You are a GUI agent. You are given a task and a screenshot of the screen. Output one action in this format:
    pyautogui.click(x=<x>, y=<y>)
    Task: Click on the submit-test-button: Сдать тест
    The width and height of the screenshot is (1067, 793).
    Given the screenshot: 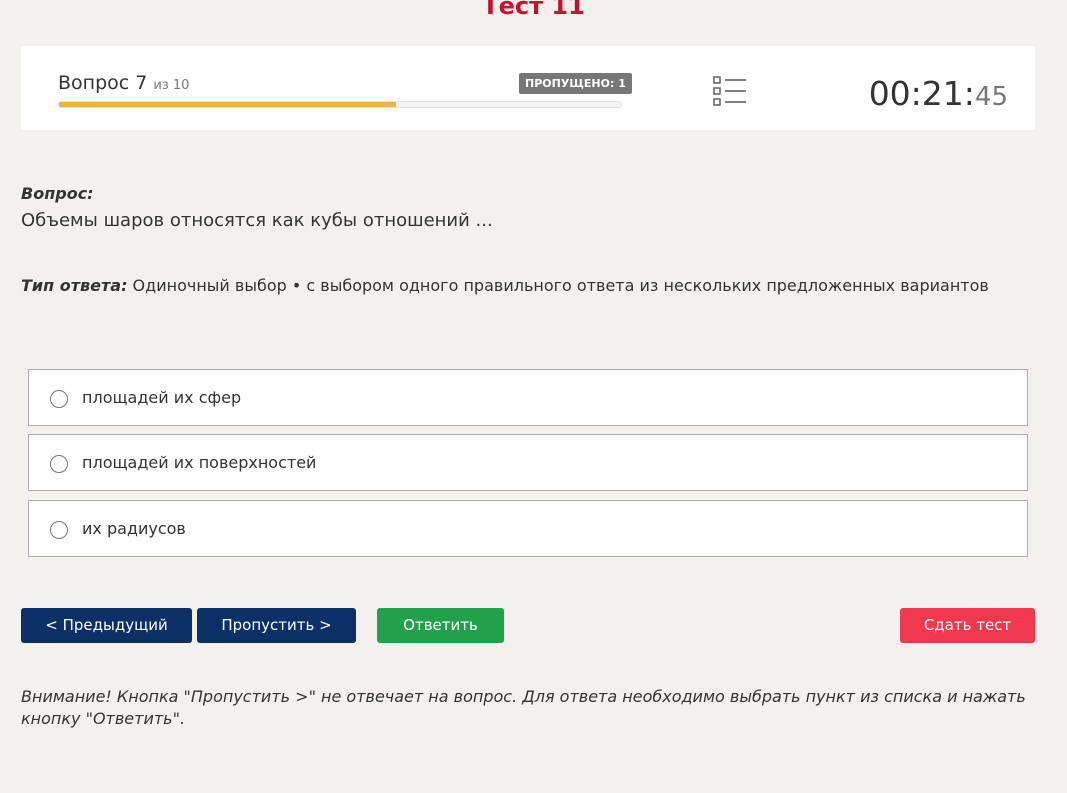 What is the action you would take?
    pyautogui.click(x=967, y=625)
    